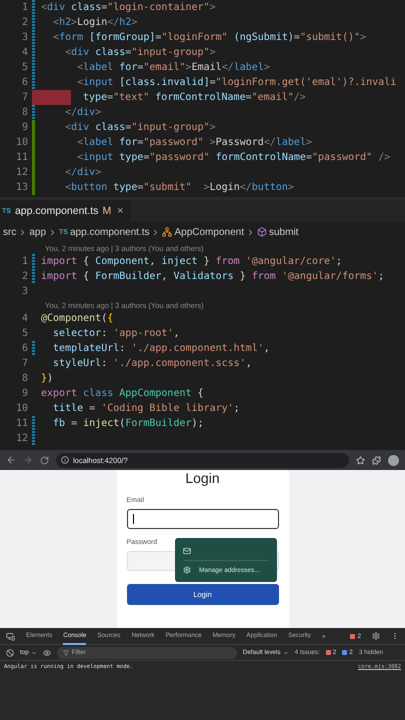 This screenshot has width=405, height=720. What do you see at coordinates (128, 7) in the screenshot?
I see `code-line: <div class="login-container">` at bounding box center [128, 7].